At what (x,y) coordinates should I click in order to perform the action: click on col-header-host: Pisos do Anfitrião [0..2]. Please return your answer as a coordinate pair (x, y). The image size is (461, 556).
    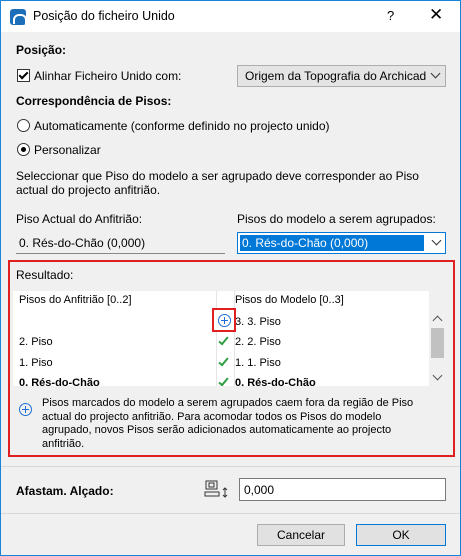
    Looking at the image, I should click on (75, 300).